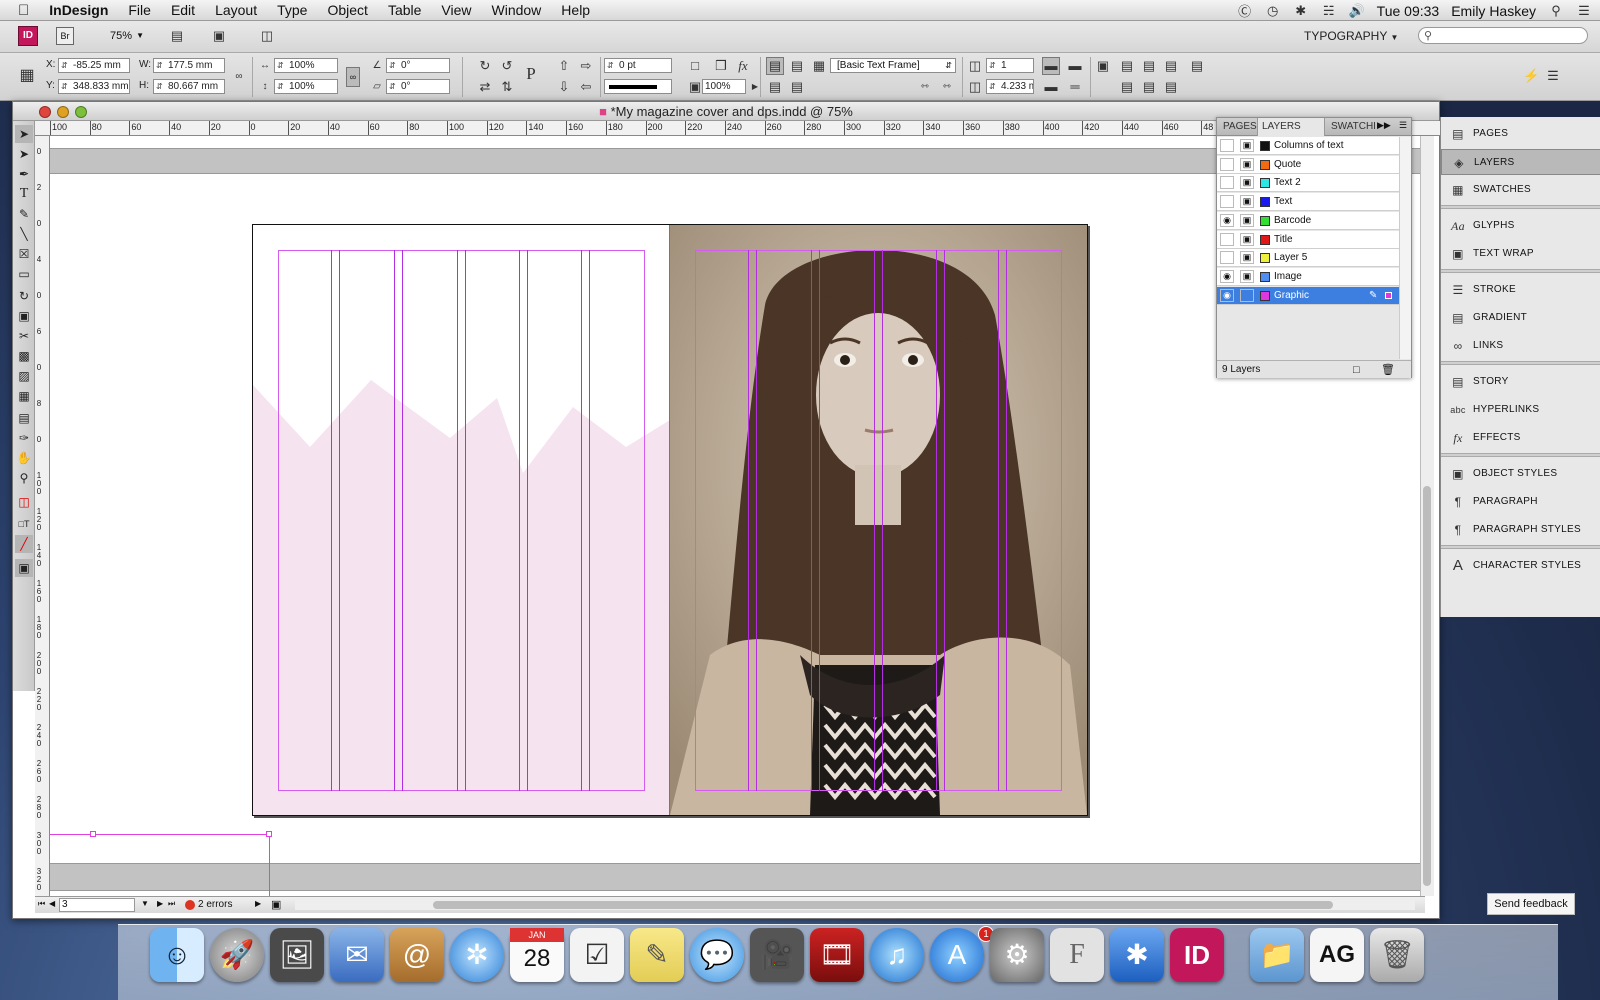  Describe the element at coordinates (1149, 66) in the screenshot. I see `align-horizontal-centers-icon: ▤` at that location.